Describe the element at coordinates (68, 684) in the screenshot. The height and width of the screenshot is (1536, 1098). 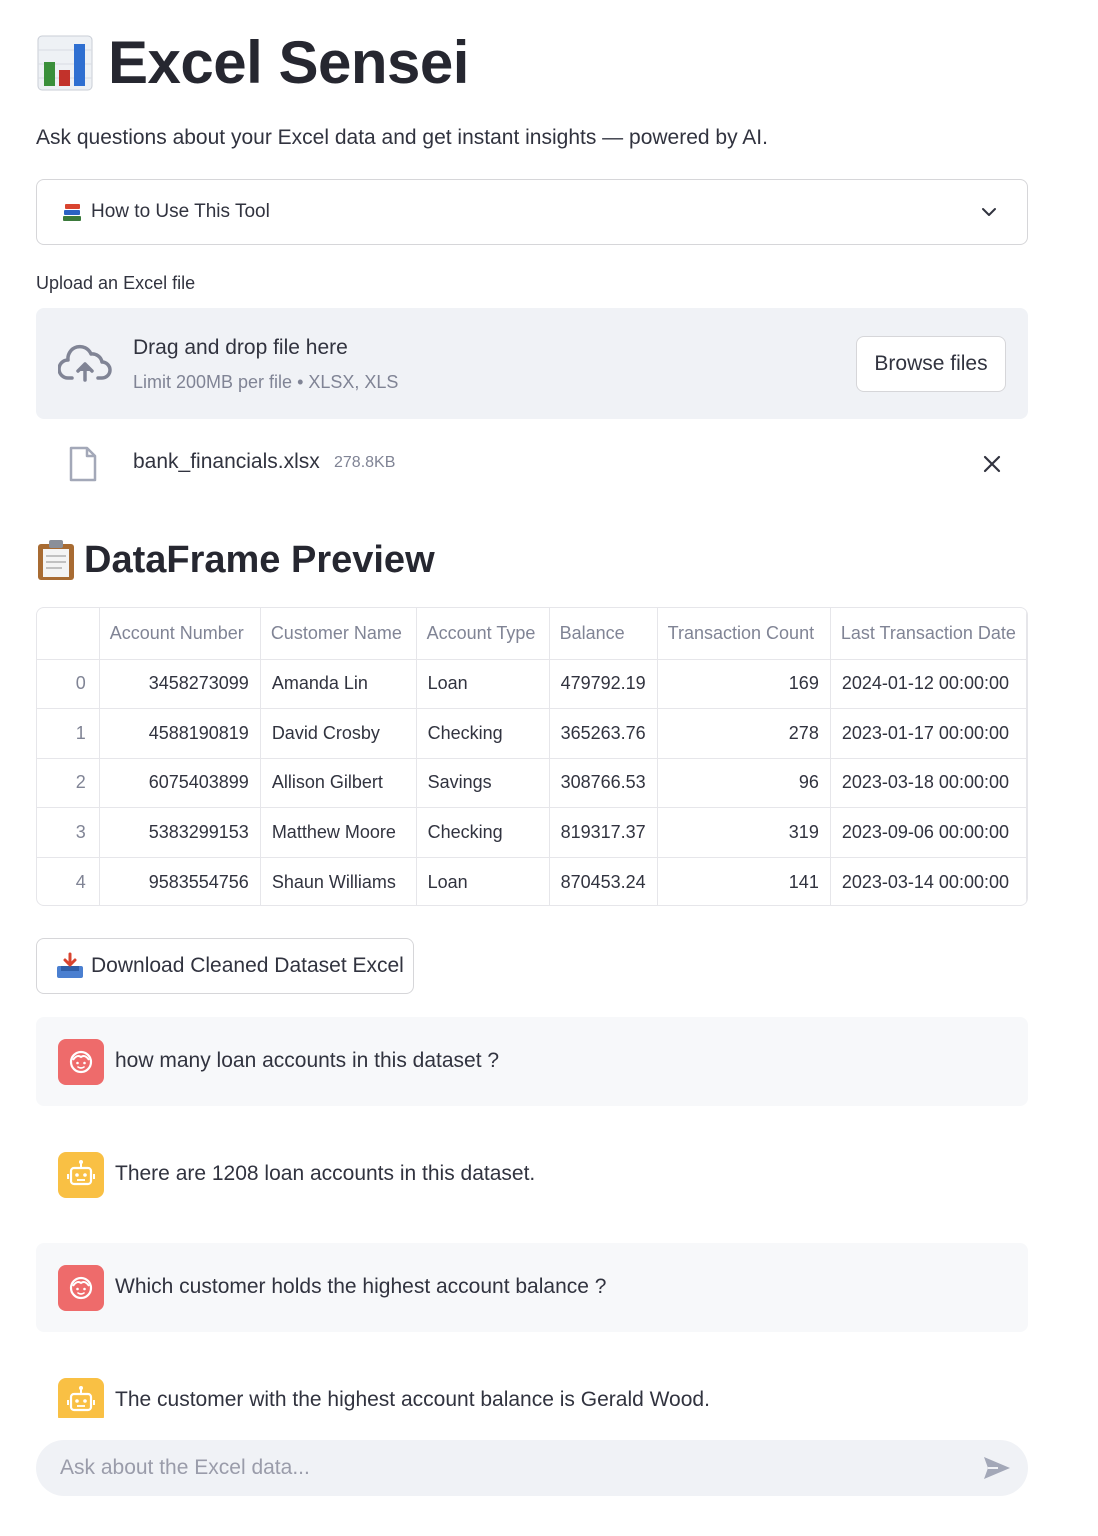
I see `row-index: 0` at that location.